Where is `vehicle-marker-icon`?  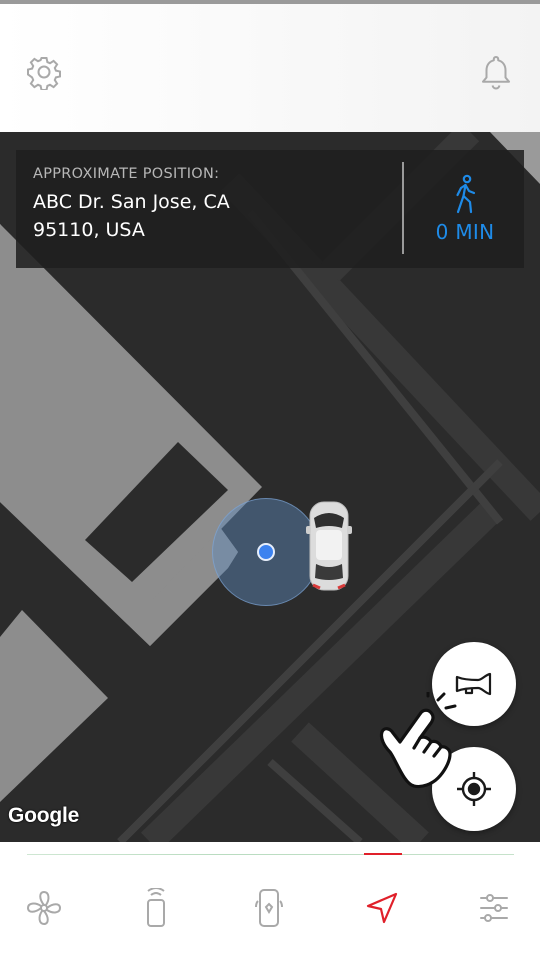
vehicle-marker-icon is located at coordinates (329, 546).